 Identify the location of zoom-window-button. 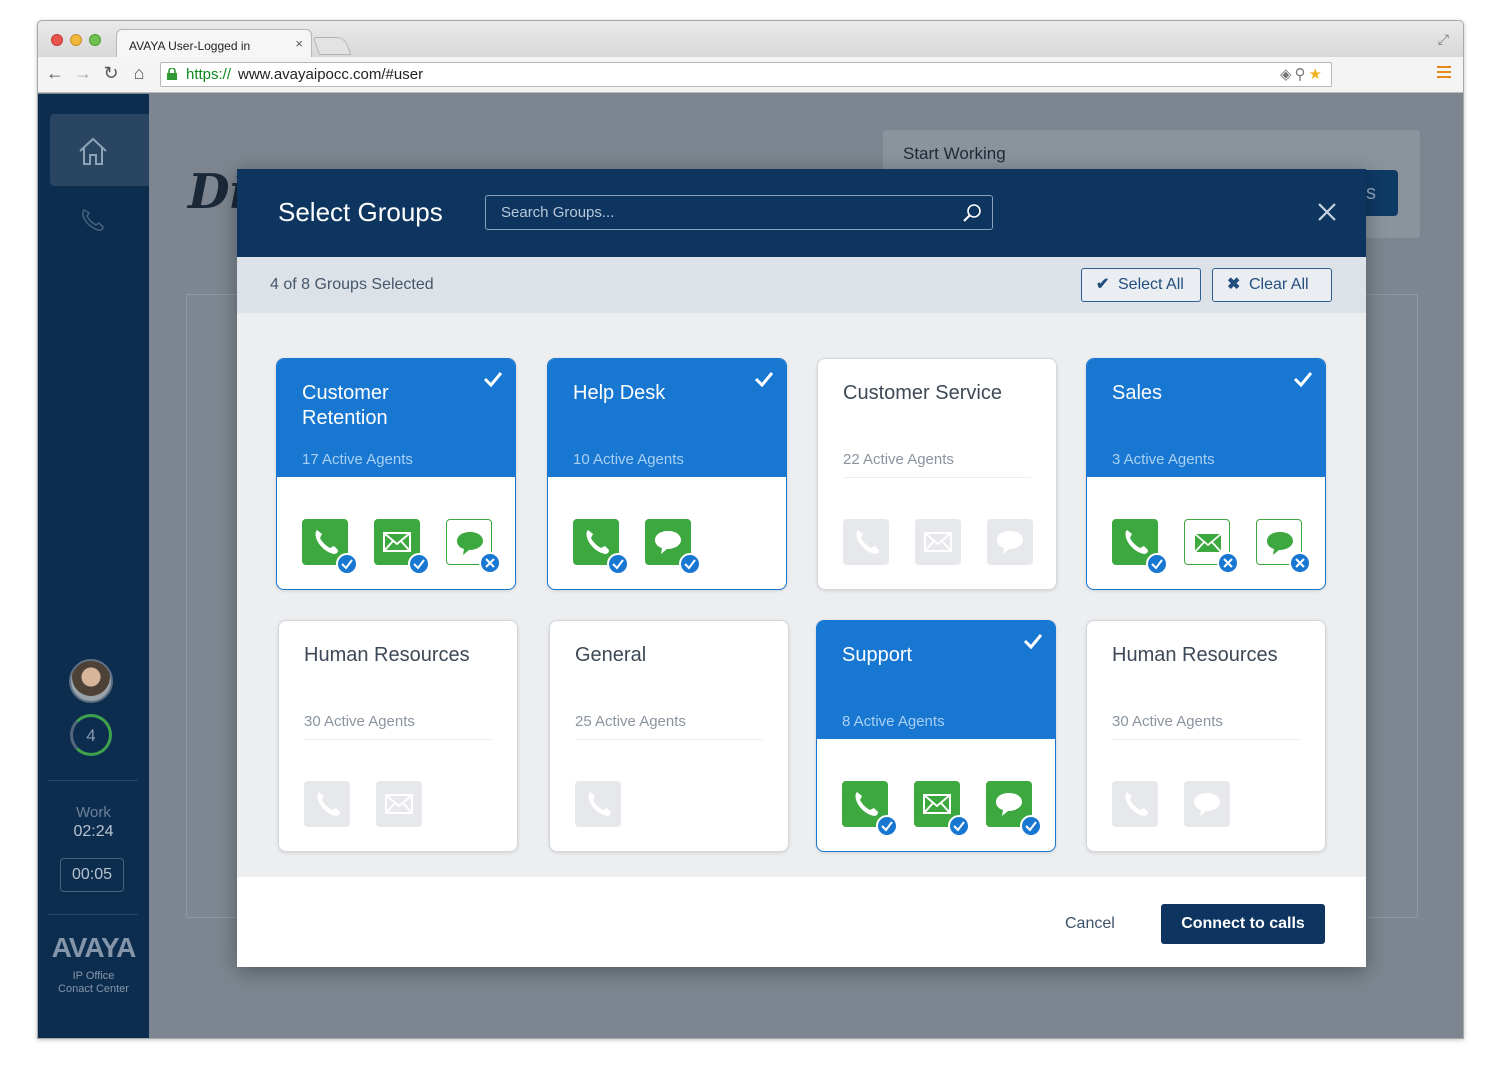
(95, 40).